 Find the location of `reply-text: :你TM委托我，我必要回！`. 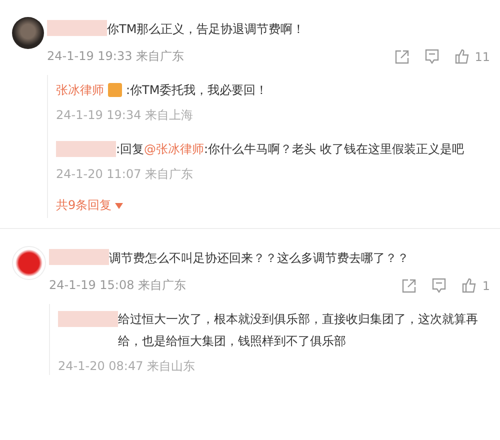

reply-text: :你TM委托我，我必要回！ is located at coordinates (197, 90).